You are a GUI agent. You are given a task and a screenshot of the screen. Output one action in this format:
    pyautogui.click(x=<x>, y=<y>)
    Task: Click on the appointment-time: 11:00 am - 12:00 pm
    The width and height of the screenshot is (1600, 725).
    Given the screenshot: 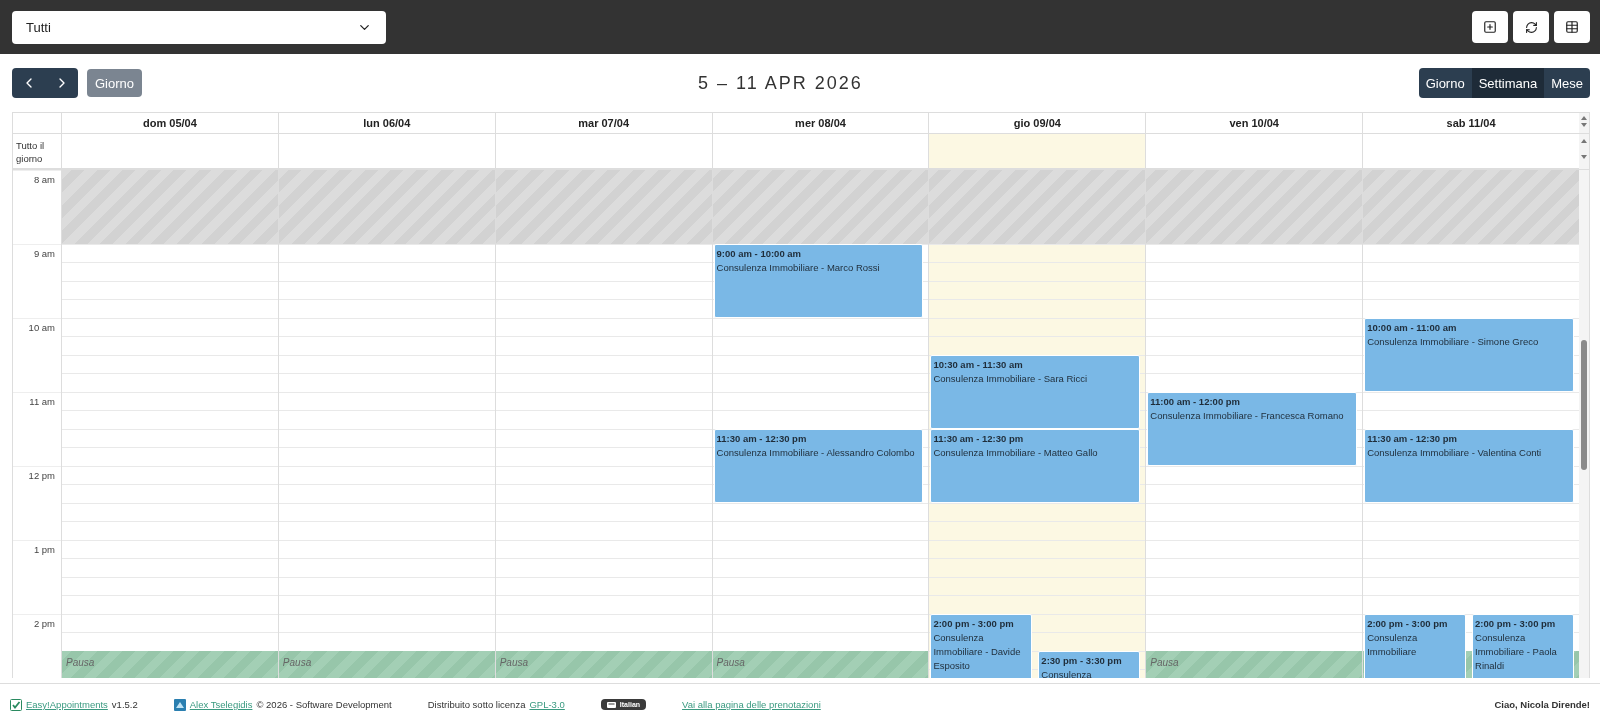 What is the action you would take?
    pyautogui.click(x=1196, y=402)
    